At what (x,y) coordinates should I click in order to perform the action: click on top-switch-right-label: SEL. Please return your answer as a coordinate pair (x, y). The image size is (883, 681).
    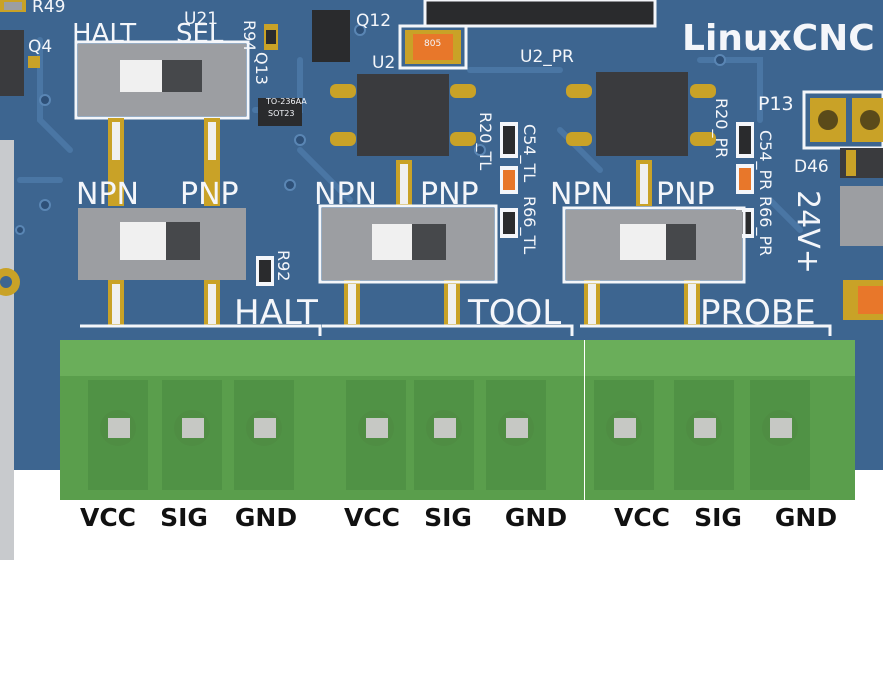
    Looking at the image, I should click on (200, 34).